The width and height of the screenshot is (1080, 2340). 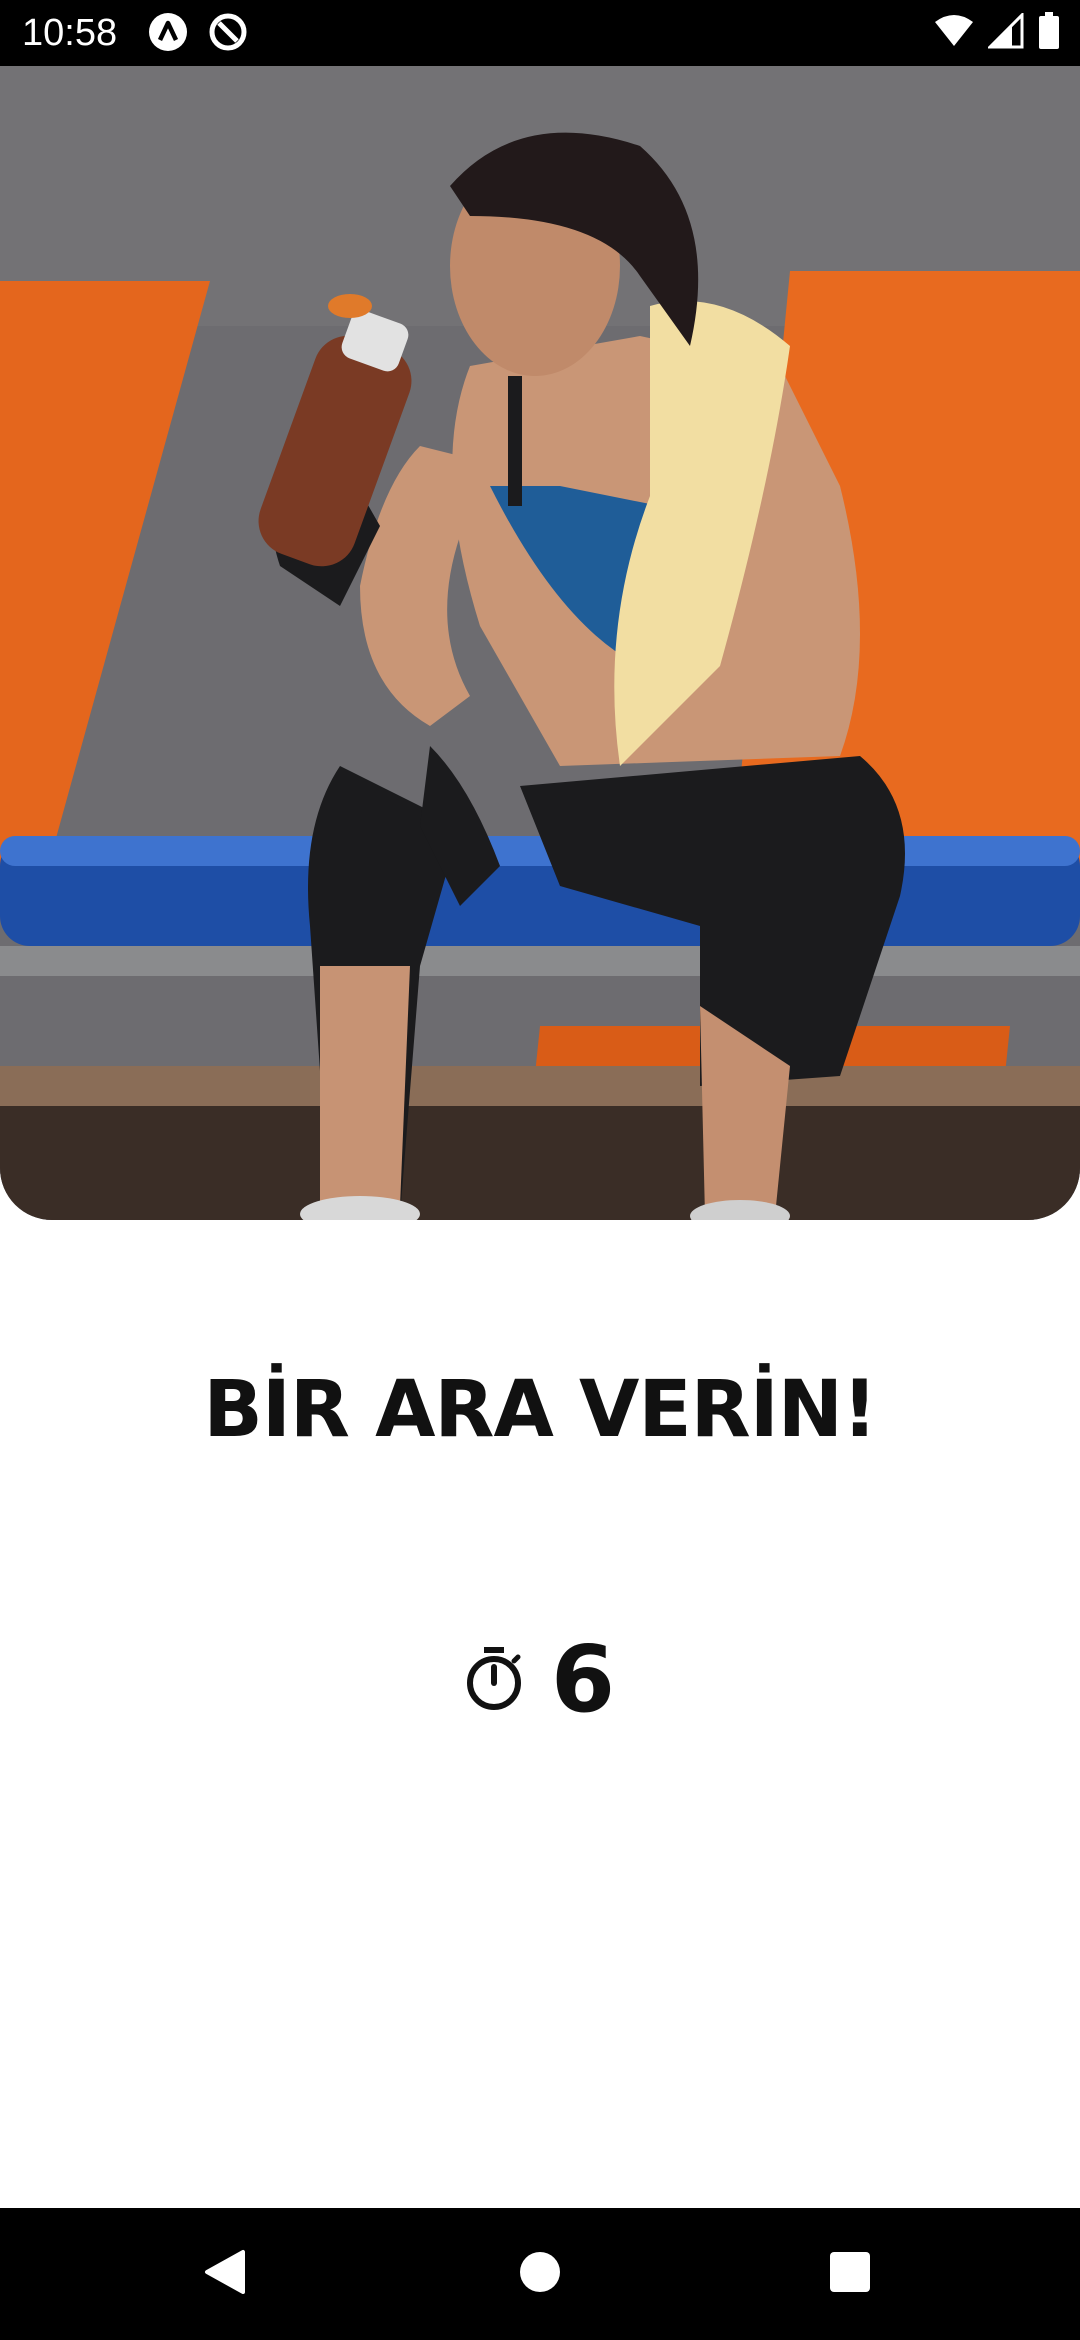 I want to click on home-button, so click(x=540, y=2274).